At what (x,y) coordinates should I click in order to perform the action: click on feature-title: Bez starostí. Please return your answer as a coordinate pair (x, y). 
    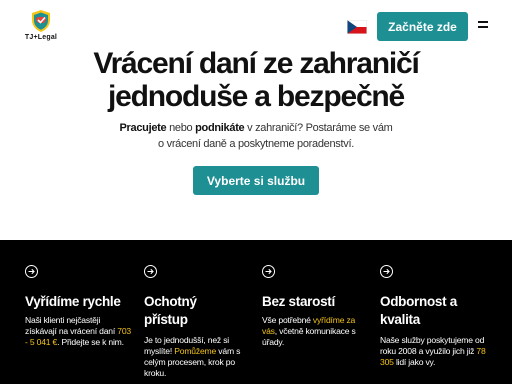
    Looking at the image, I should click on (298, 301).